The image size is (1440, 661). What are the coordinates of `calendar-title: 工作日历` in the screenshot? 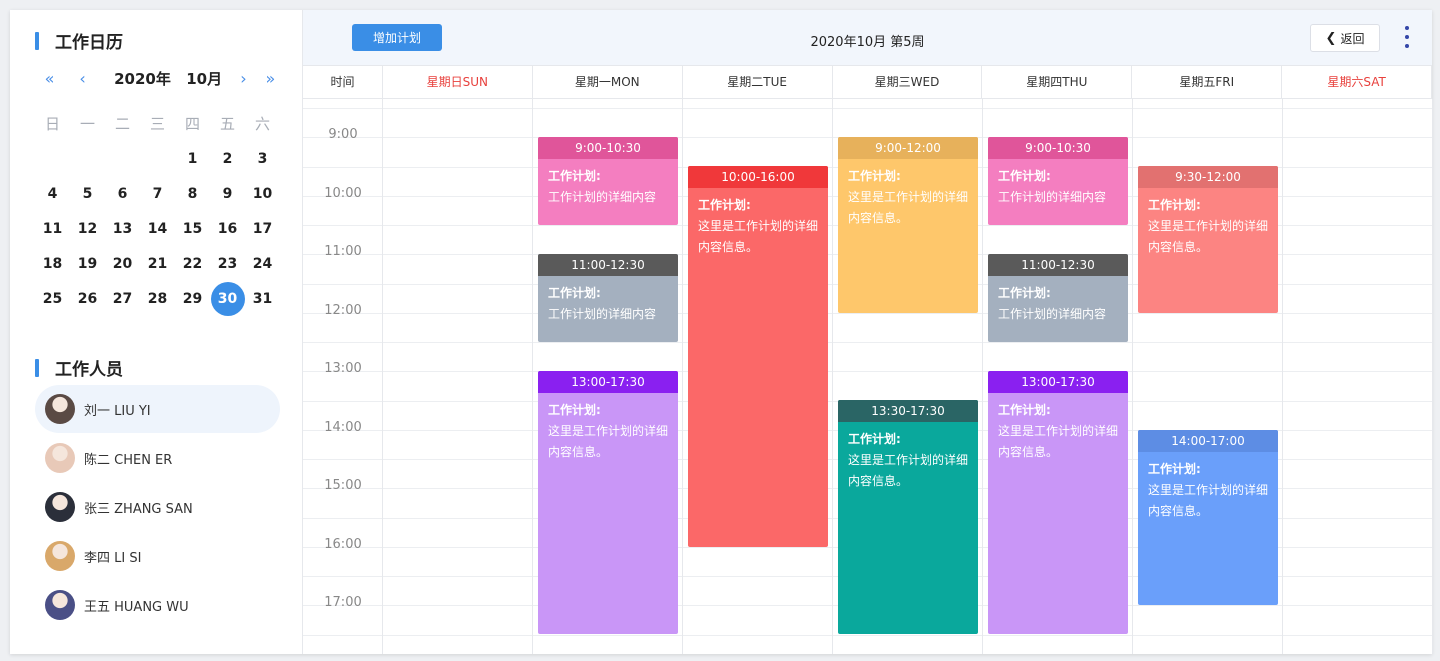 It's located at (89, 43).